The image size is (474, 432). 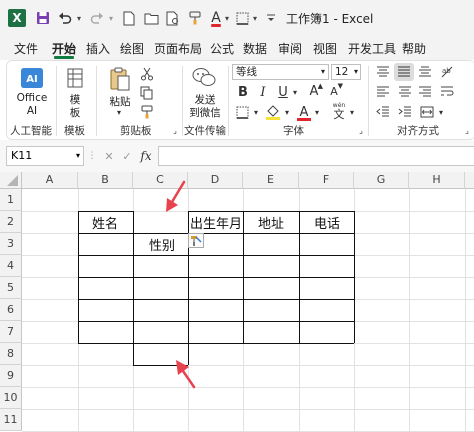 I want to click on cell-d2: 出生年月, so click(x=216, y=222).